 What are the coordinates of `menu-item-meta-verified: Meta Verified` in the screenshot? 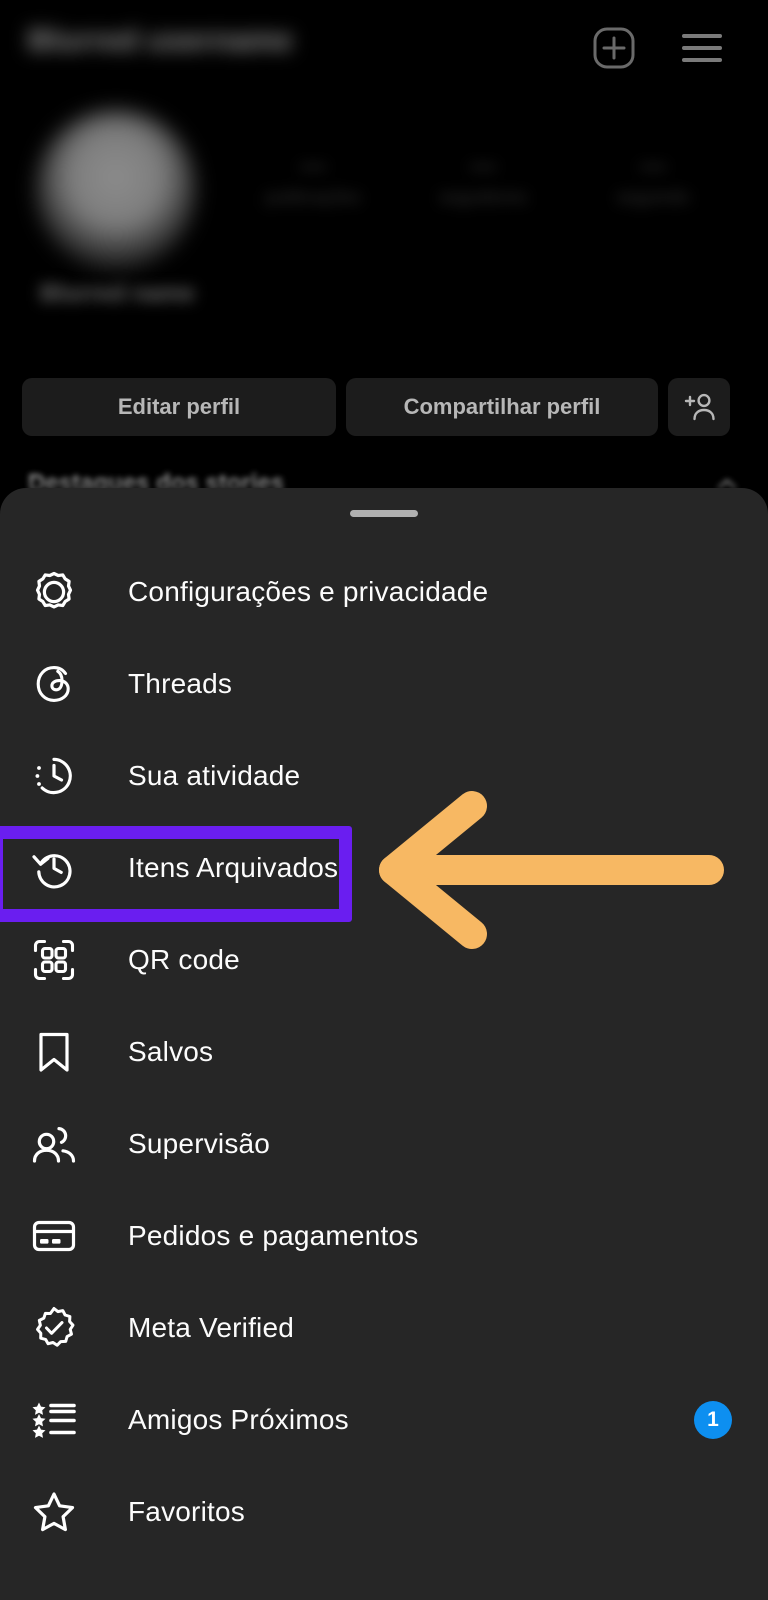 It's located at (384, 1328).